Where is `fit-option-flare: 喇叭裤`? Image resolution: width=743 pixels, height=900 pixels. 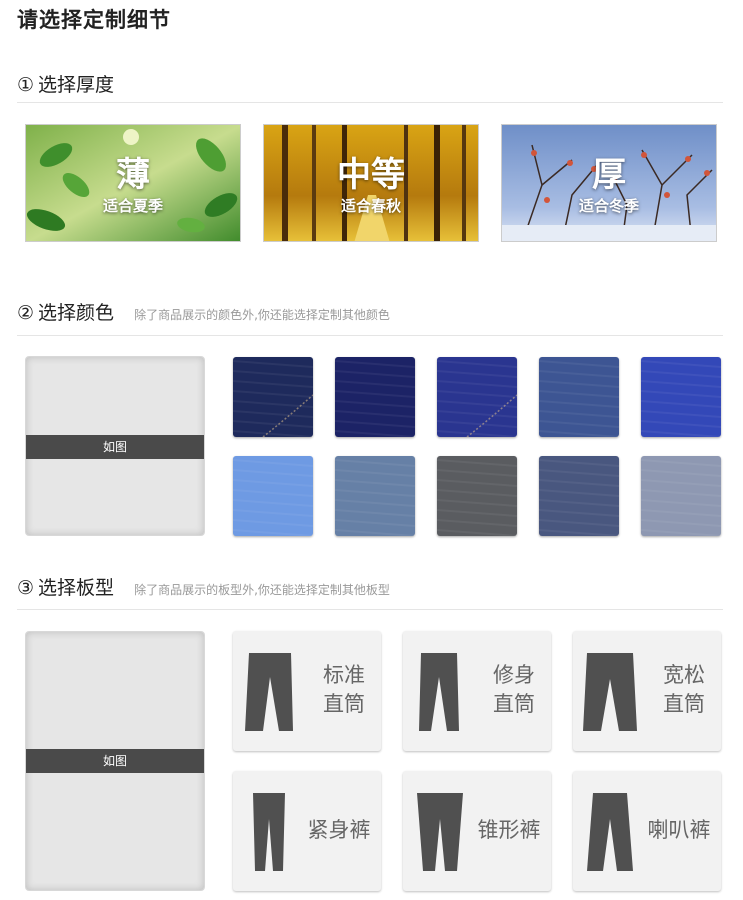
fit-option-flare: 喇叭裤 is located at coordinates (647, 831).